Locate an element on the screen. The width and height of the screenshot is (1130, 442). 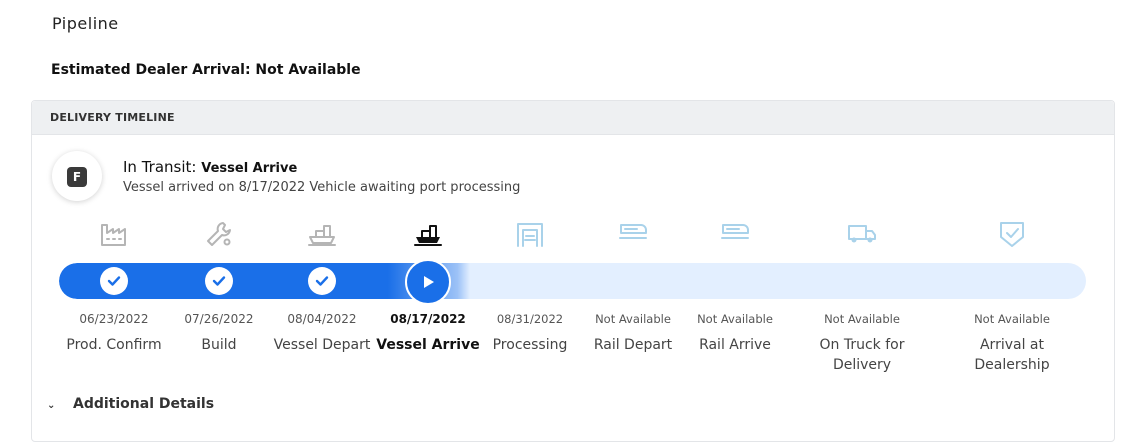
timeline-stage: 08/04/2022 Vessel Depart is located at coordinates (322, 286).